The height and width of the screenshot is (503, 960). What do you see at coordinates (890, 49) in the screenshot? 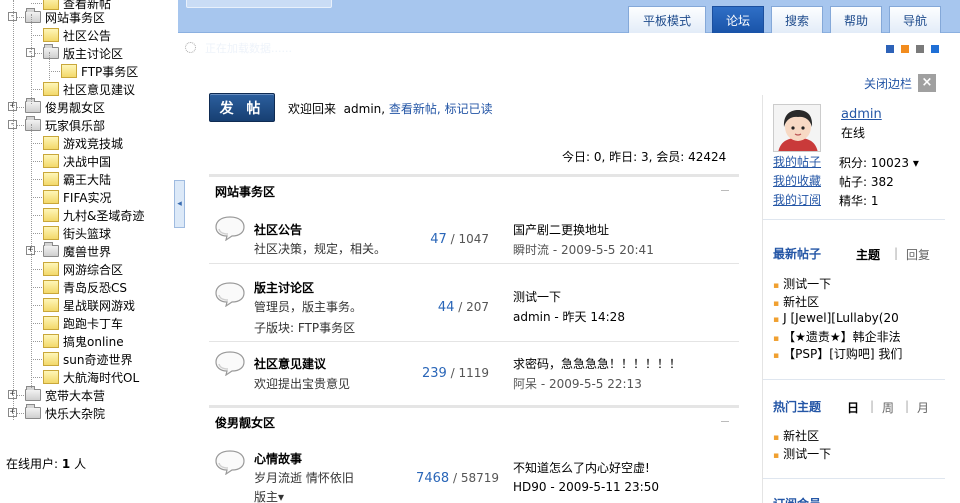
I see `skin-swatch-blue` at bounding box center [890, 49].